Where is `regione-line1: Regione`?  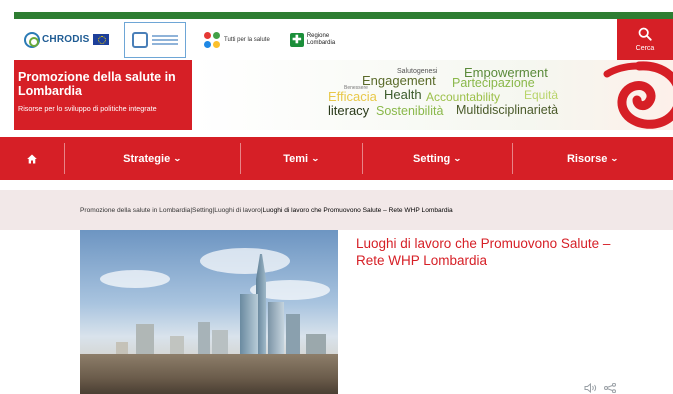 regione-line1: Regione is located at coordinates (318, 35).